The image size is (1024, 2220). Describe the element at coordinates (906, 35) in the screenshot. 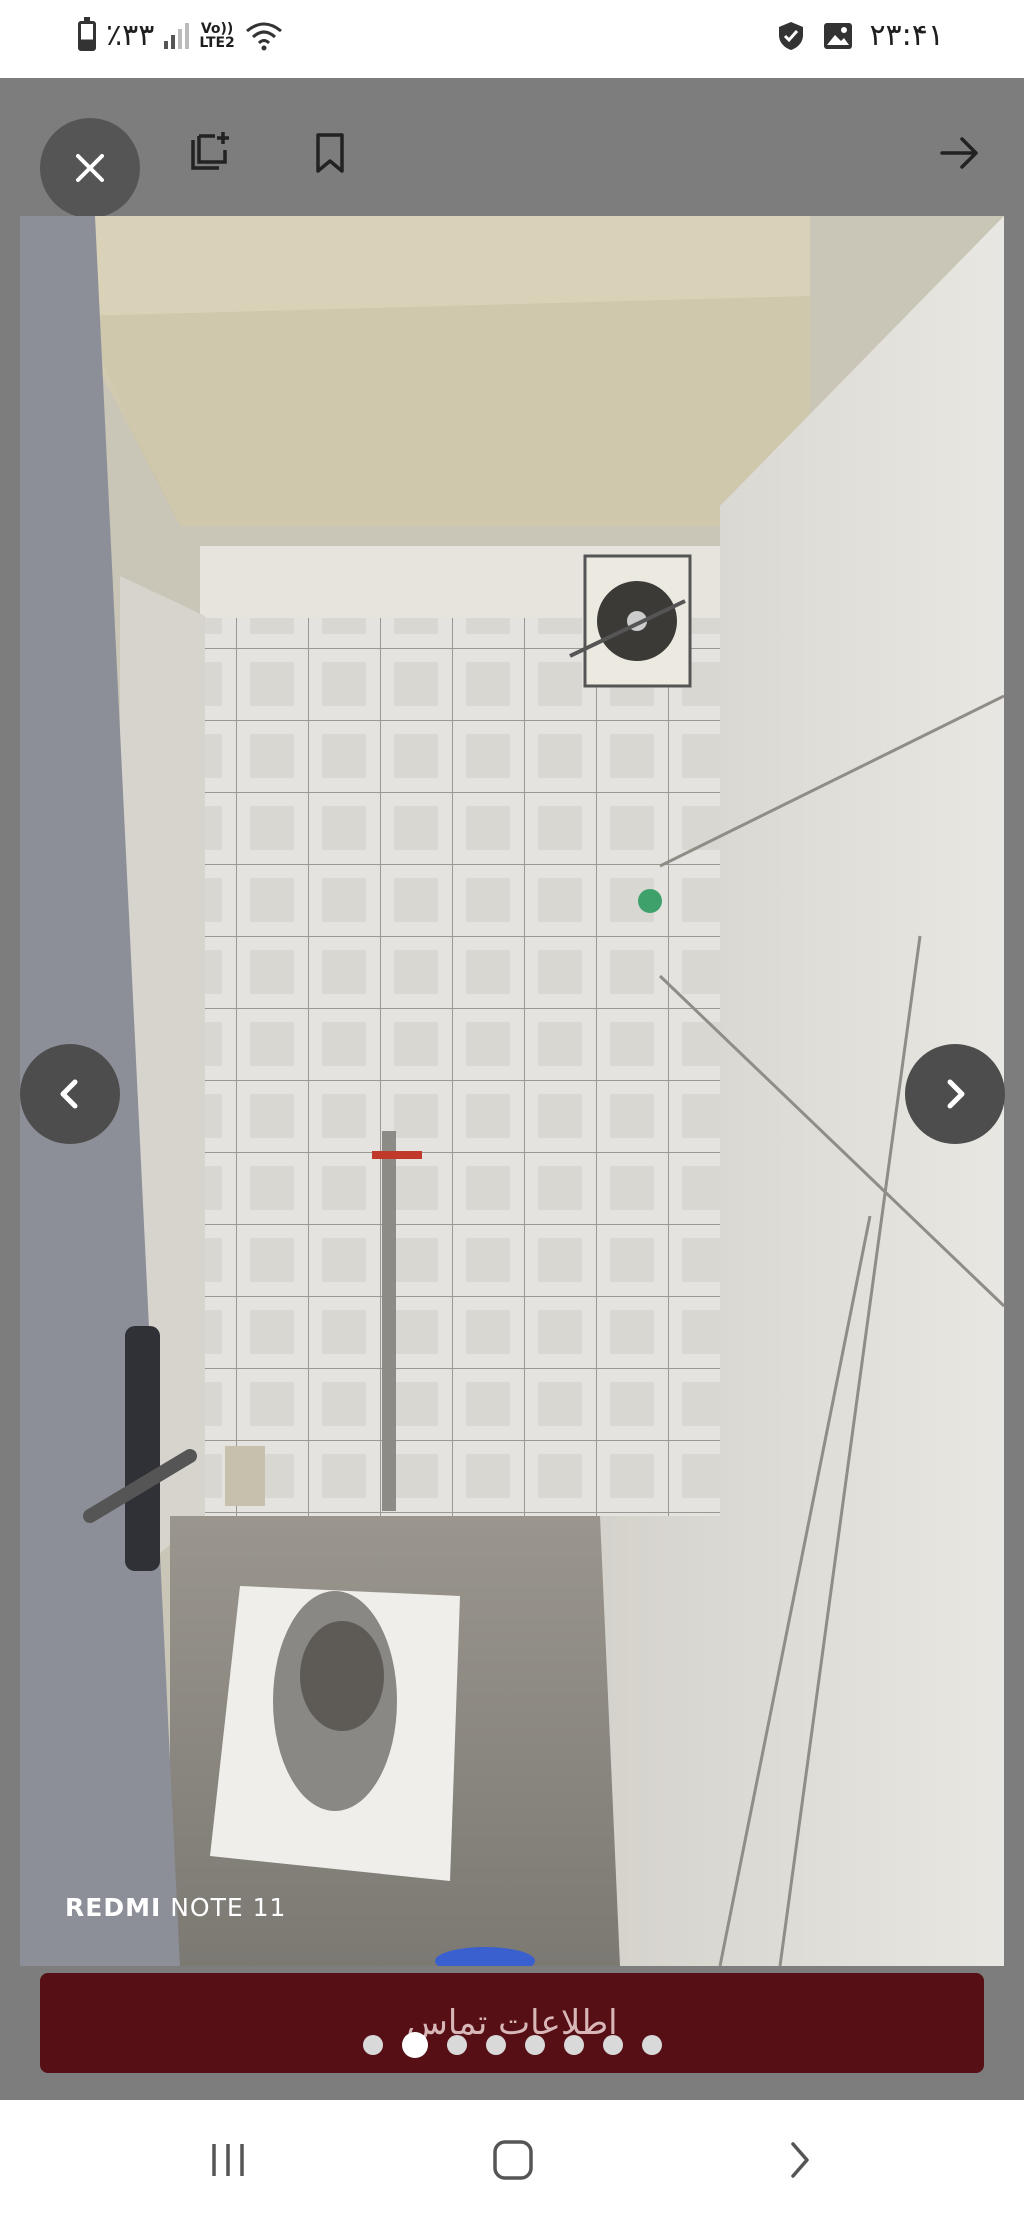

I see `clock: ۲۳:۴۱` at that location.